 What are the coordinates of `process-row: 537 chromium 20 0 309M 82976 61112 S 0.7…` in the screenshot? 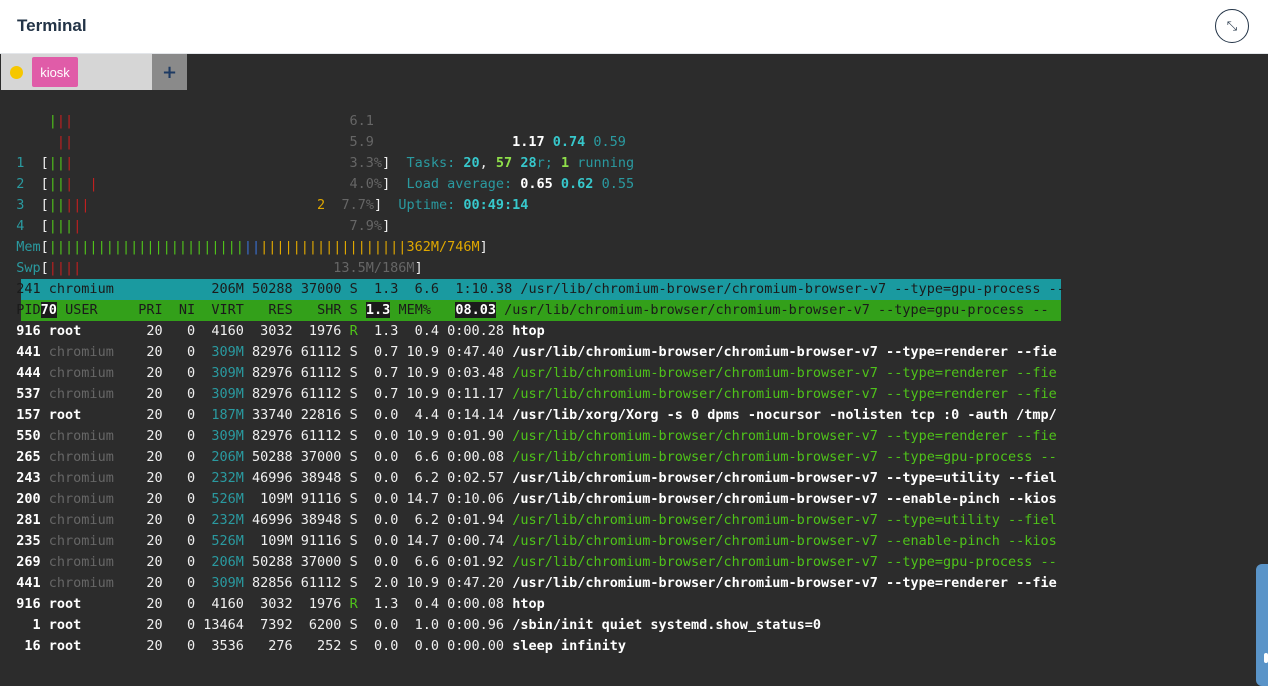 It's located at (528, 394).